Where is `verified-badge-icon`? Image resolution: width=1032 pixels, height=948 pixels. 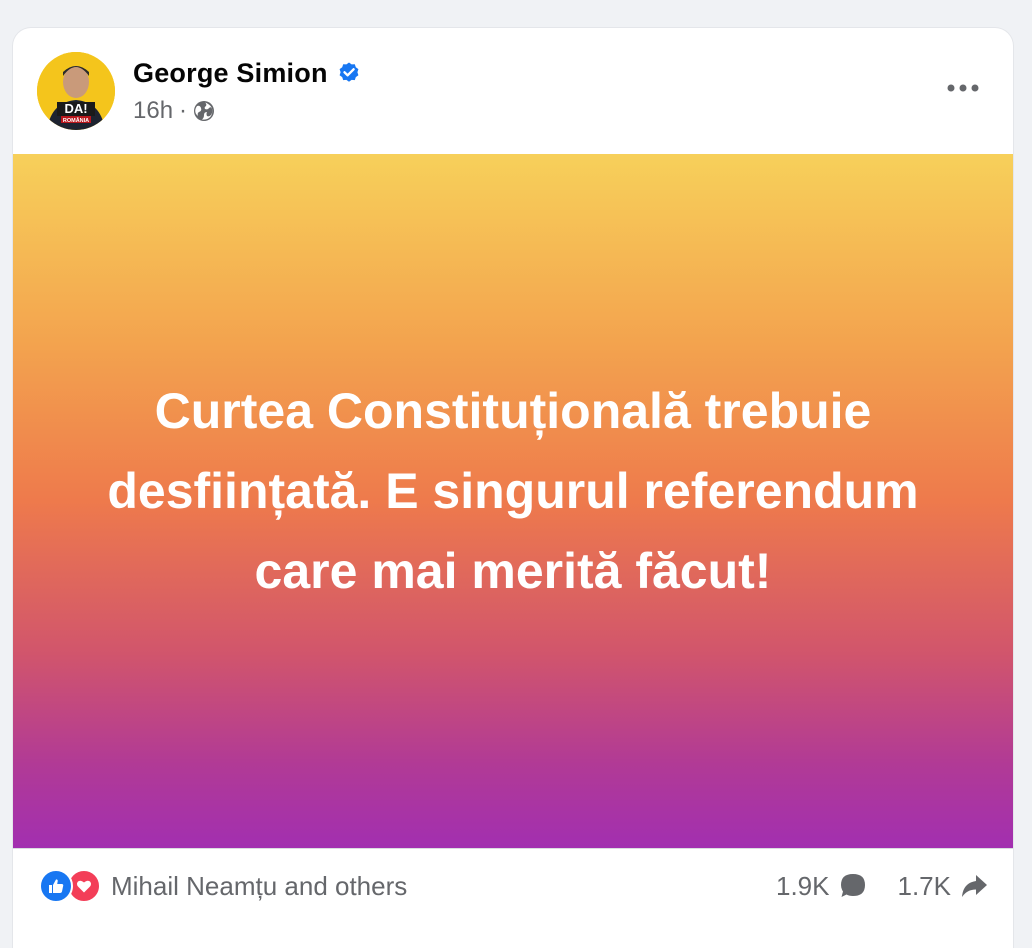 verified-badge-icon is located at coordinates (349, 72).